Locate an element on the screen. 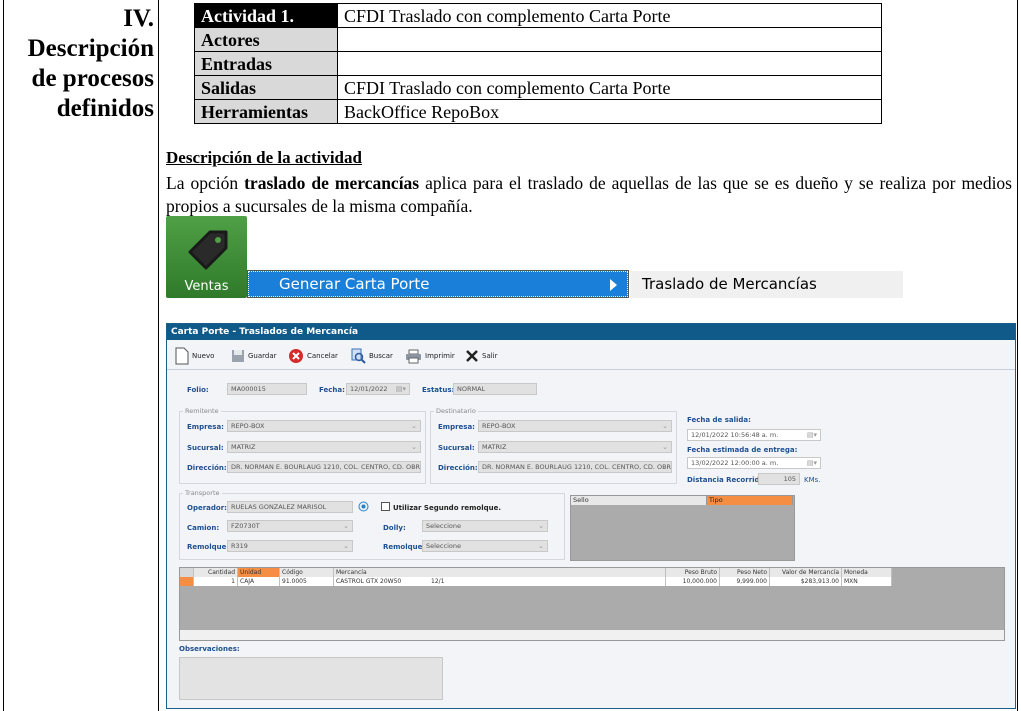 The image size is (1021, 711). destinatario-sucursal-select: MATRIZ ⌄ is located at coordinates (575, 447).